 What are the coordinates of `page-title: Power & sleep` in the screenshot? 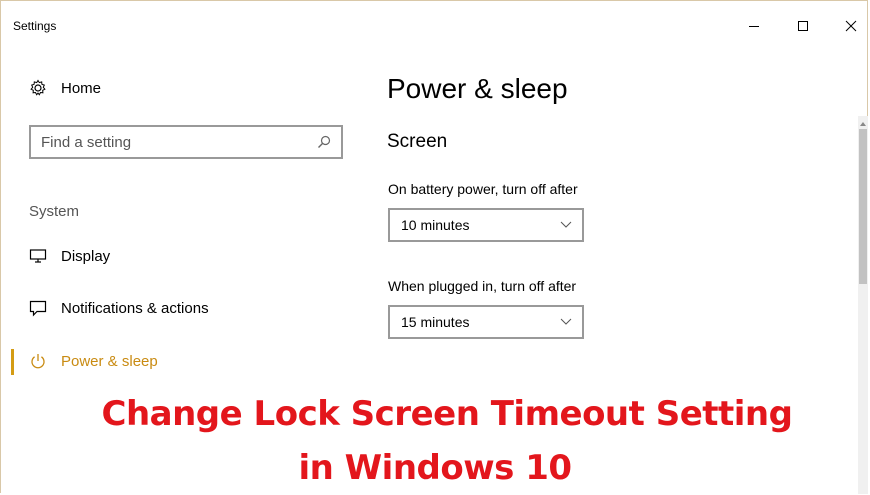 It's located at (477, 88).